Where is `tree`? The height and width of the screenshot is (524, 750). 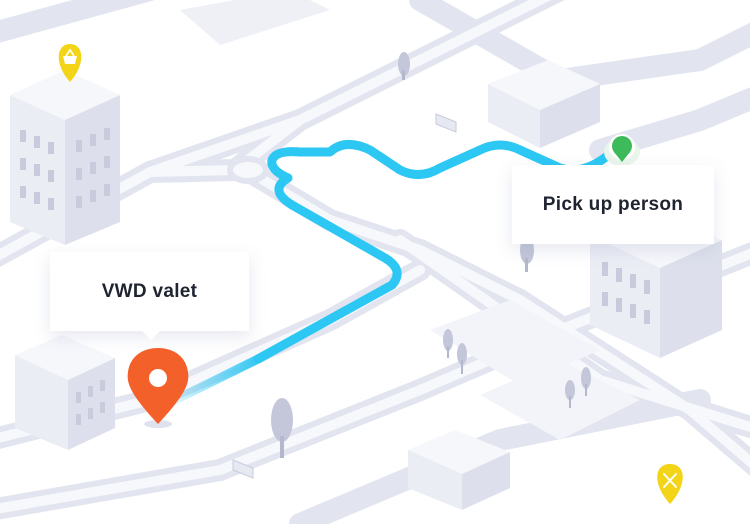 tree is located at coordinates (282, 420).